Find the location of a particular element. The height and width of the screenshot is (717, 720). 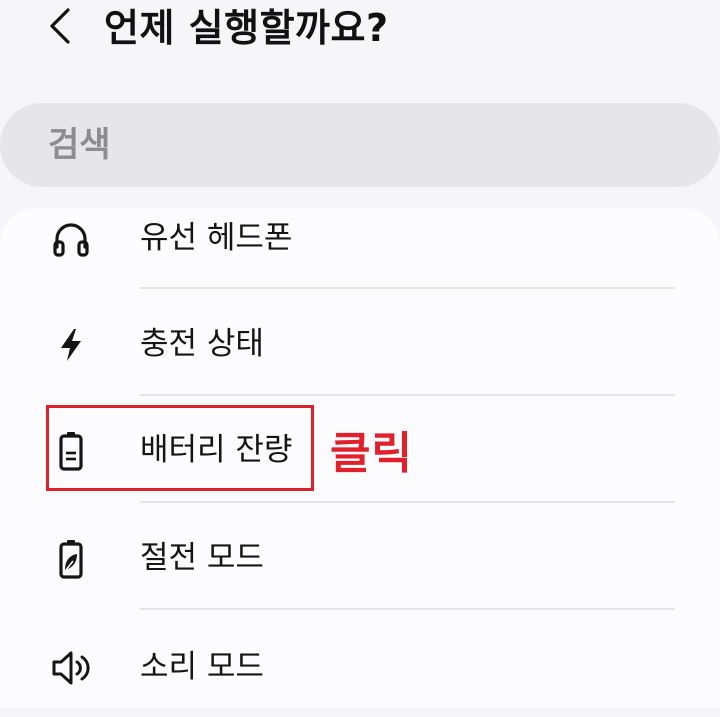

back-button is located at coordinates (60, 26).